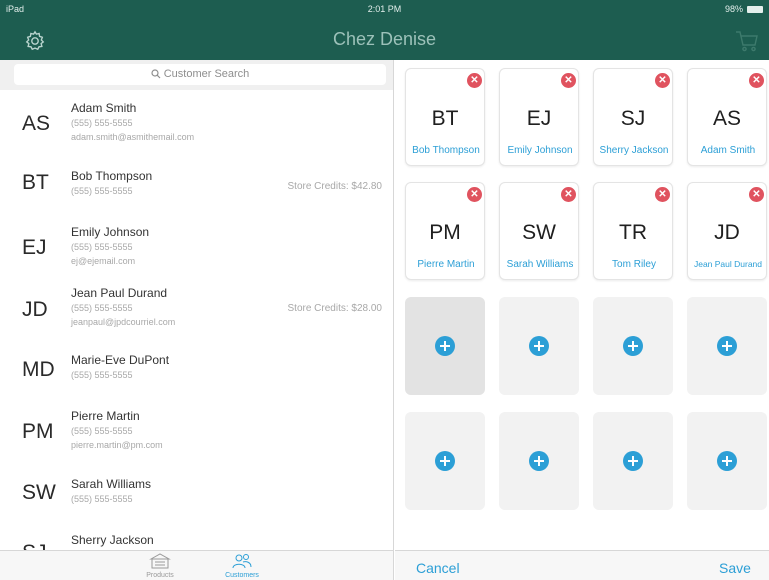 The image size is (769, 580). I want to click on favorite-initials: TR, so click(633, 232).